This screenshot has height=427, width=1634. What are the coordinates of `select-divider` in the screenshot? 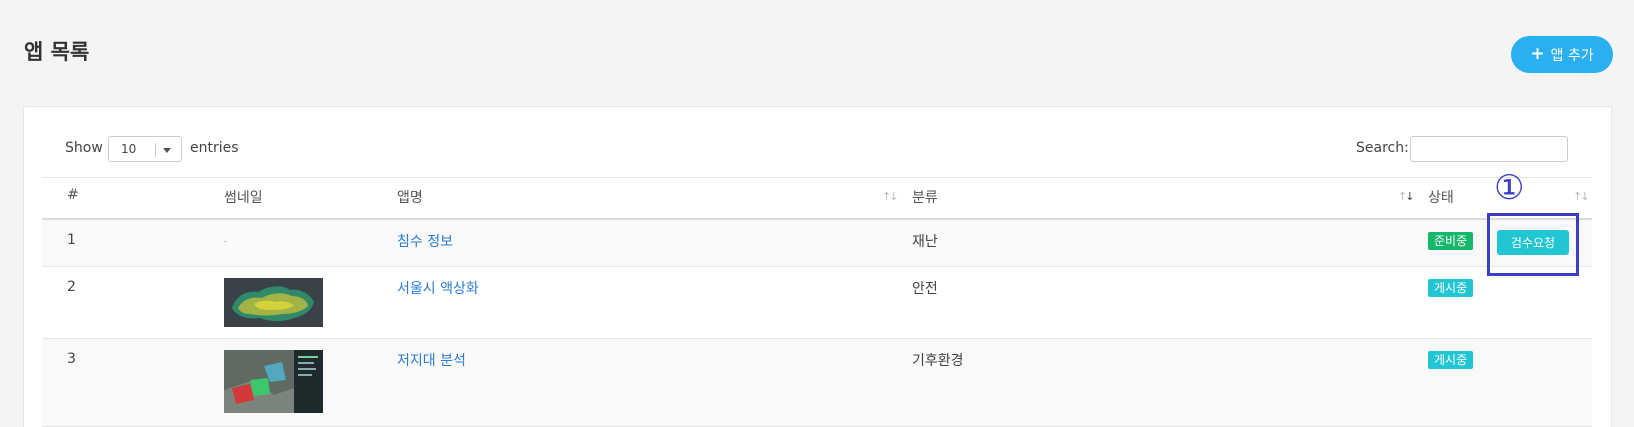 It's located at (155, 150).